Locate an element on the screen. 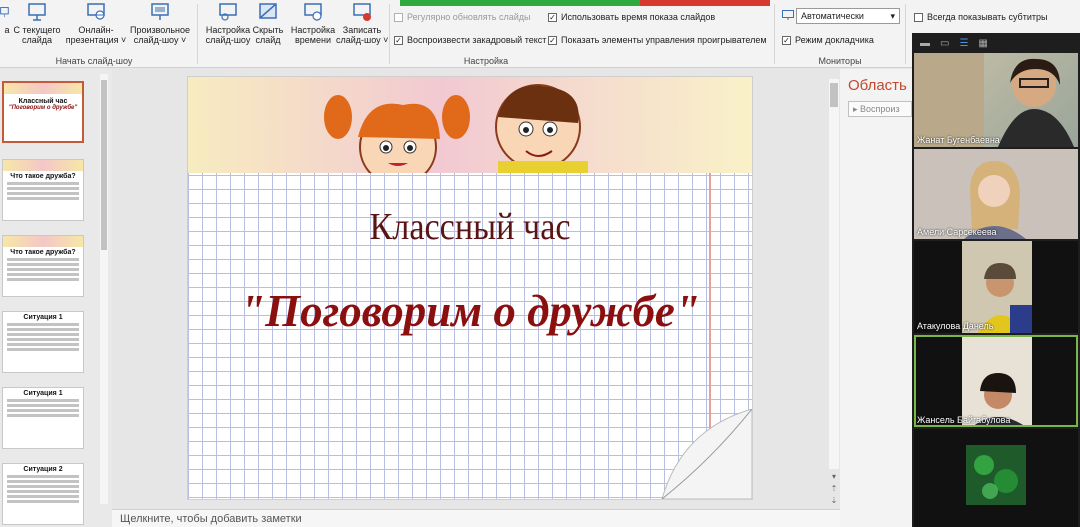 The height and width of the screenshot is (527, 1080). record-slideshow-button: Записать слайд-шоу ˅ is located at coordinates (362, 23).